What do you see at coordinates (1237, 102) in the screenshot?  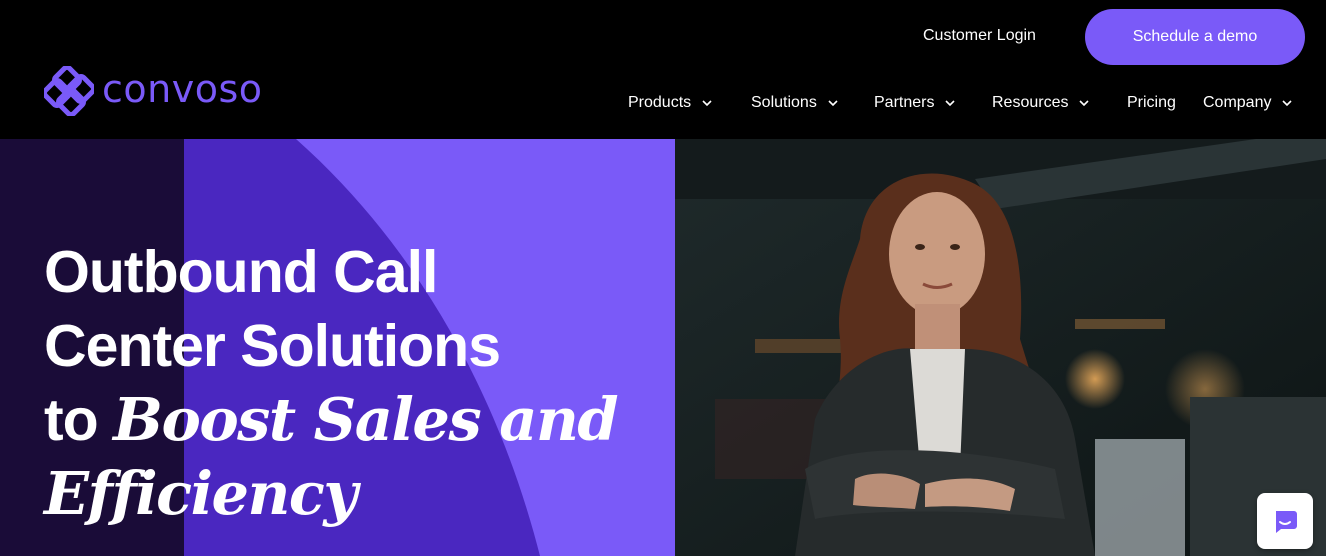 I see `nav-label: Company` at bounding box center [1237, 102].